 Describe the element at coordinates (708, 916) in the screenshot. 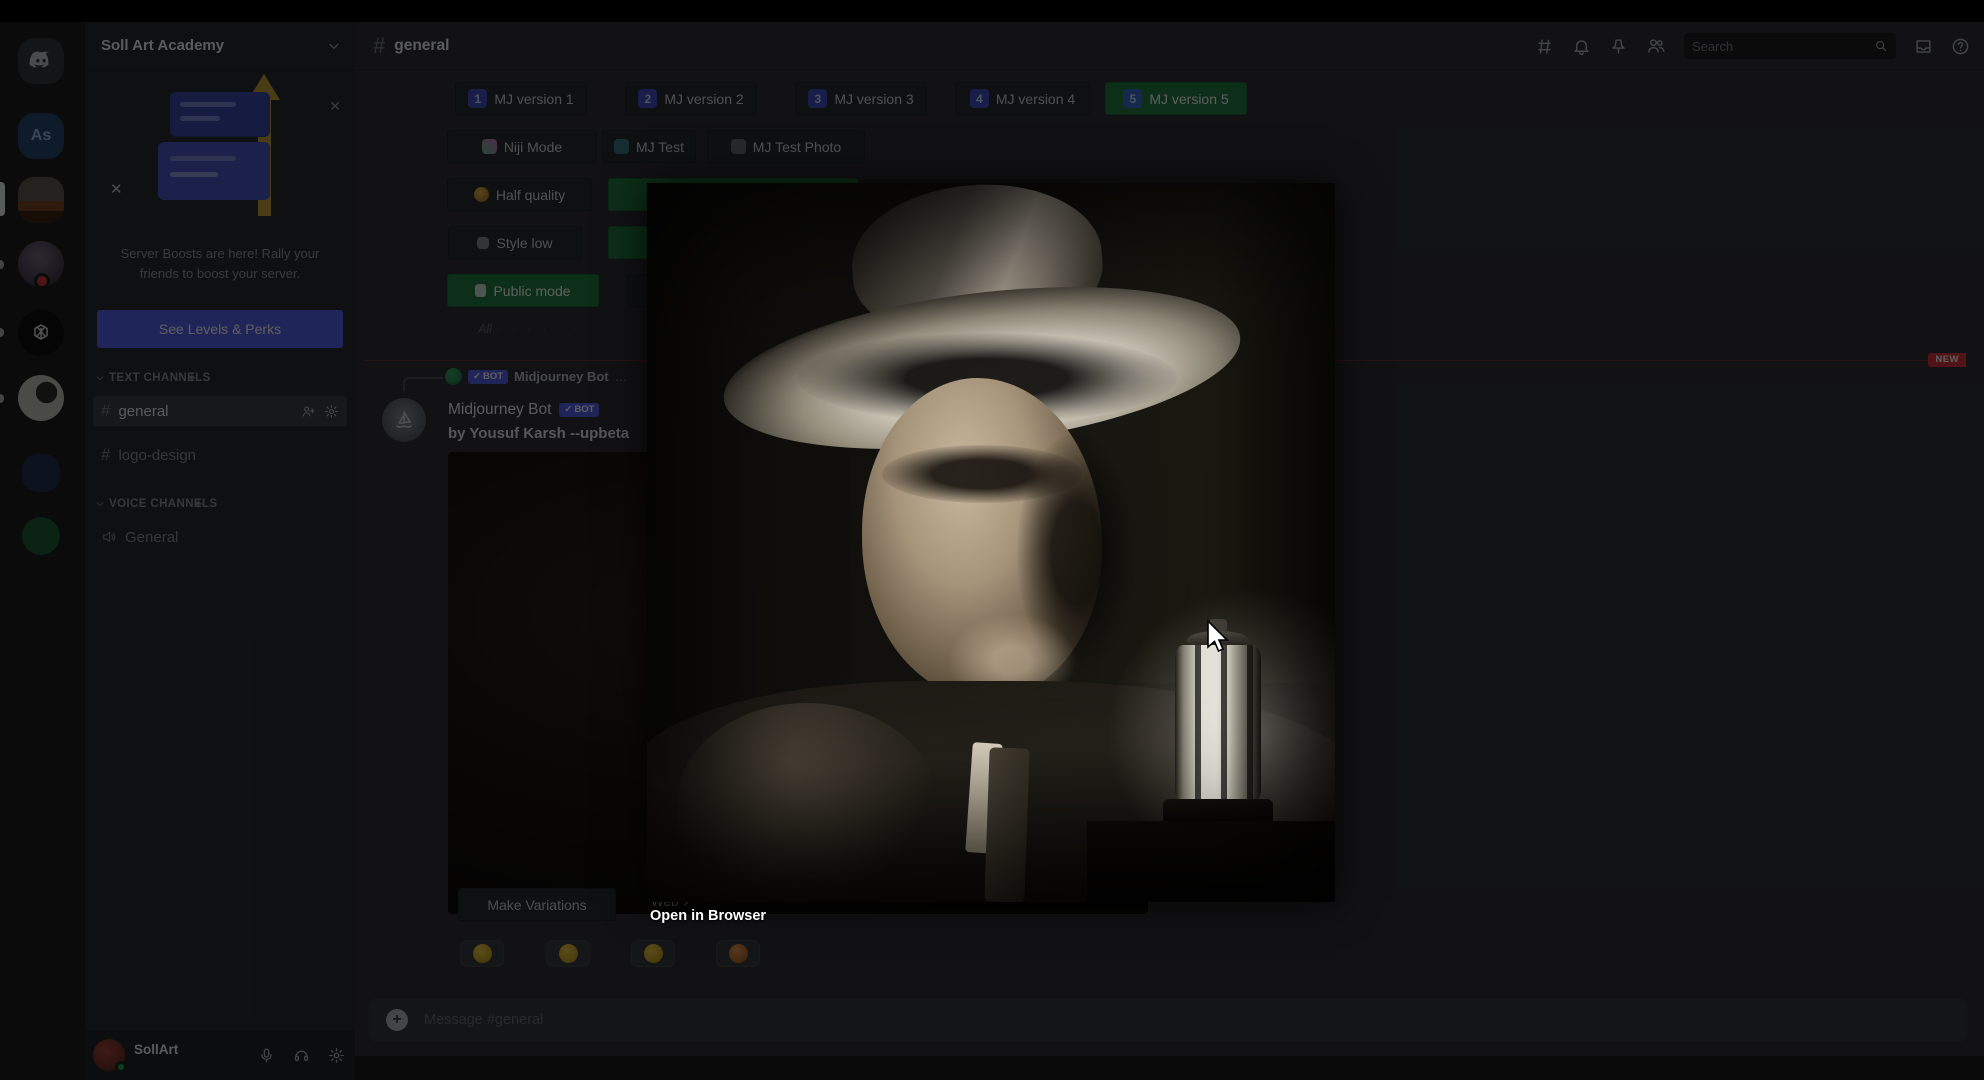

I see `open-in-browser-link: Open in Browser` at that location.